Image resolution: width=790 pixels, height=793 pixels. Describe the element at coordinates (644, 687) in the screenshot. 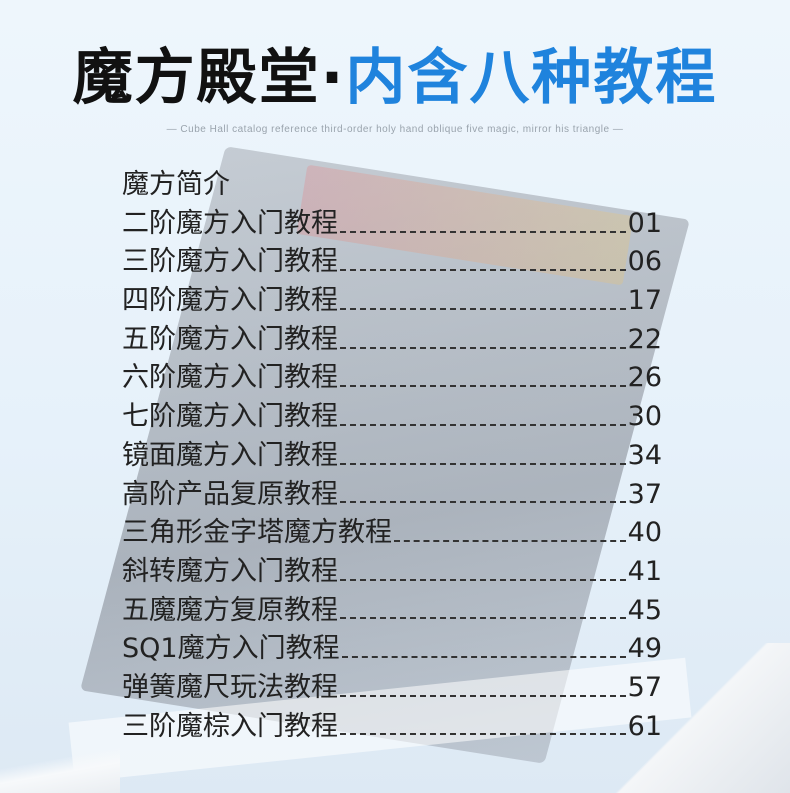

I see `toc-entry-page-number: 57` at that location.